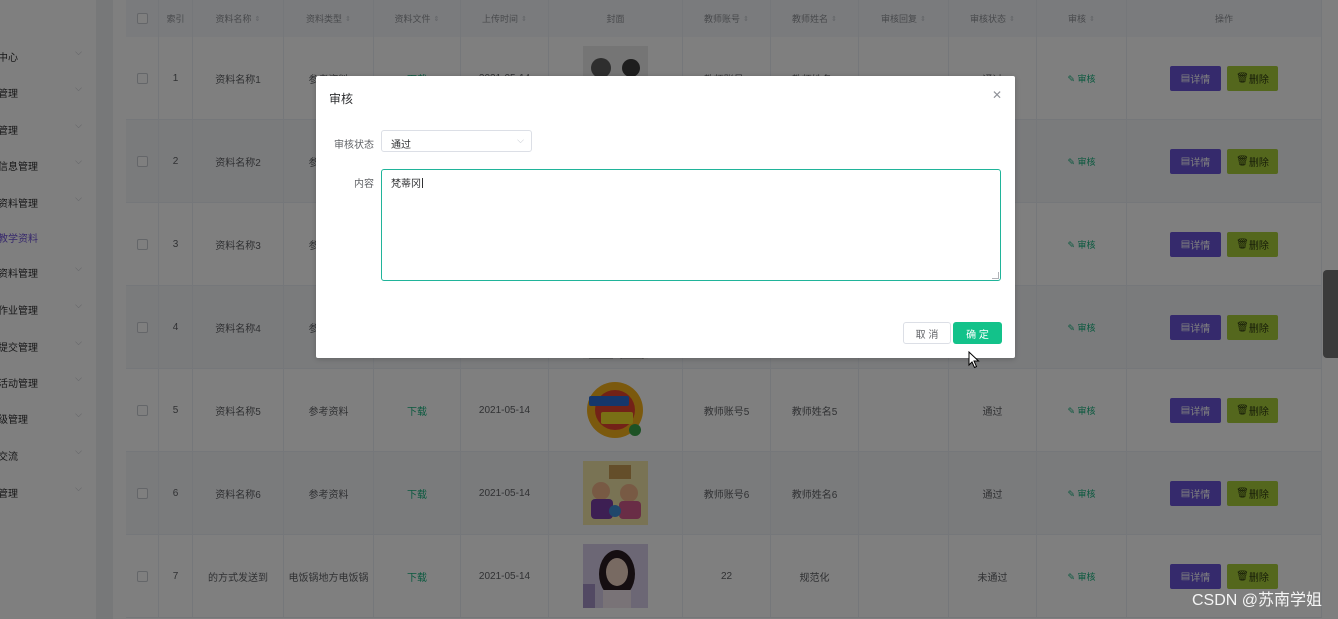 The image size is (1338, 619). I want to click on status-select: 通过 ⌵, so click(456, 141).